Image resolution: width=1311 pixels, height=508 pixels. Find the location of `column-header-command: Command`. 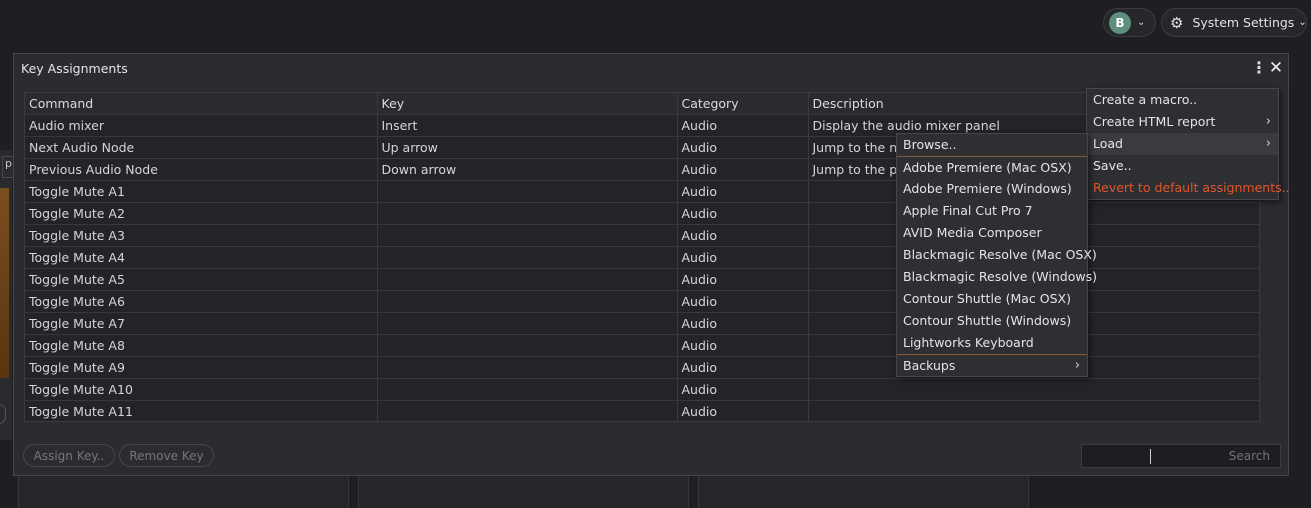

column-header-command: Command is located at coordinates (201, 104).